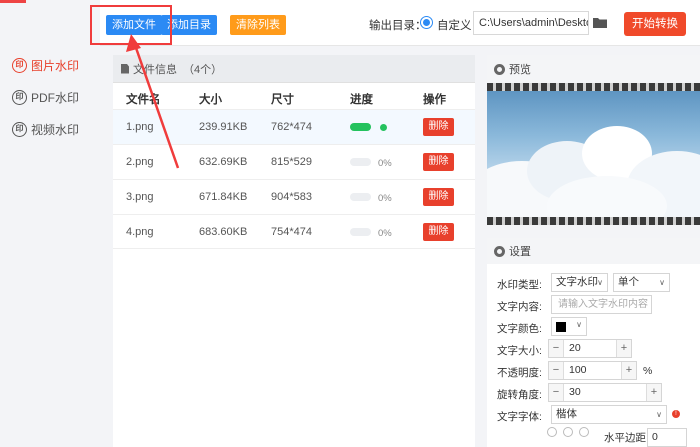  I want to click on preview-panel: 预览, so click(593, 140).